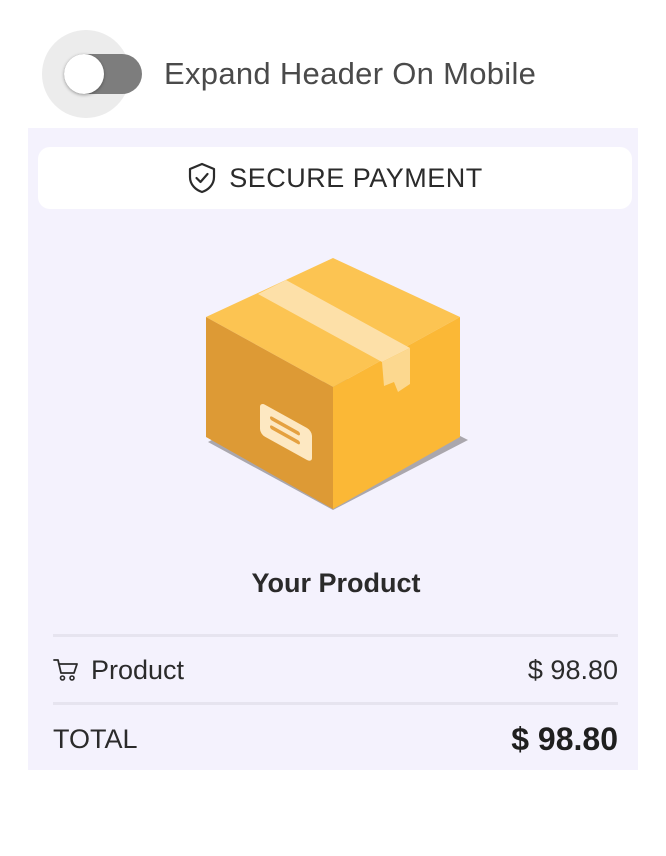  What do you see at coordinates (84, 74) in the screenshot?
I see `toggle-knob` at bounding box center [84, 74].